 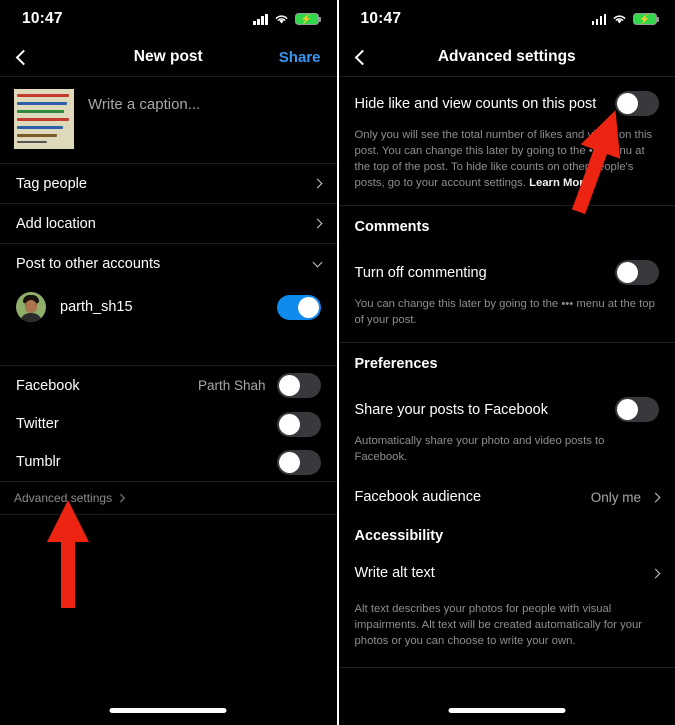 I want to click on nav-bar-left: New post Share, so click(x=168, y=57).